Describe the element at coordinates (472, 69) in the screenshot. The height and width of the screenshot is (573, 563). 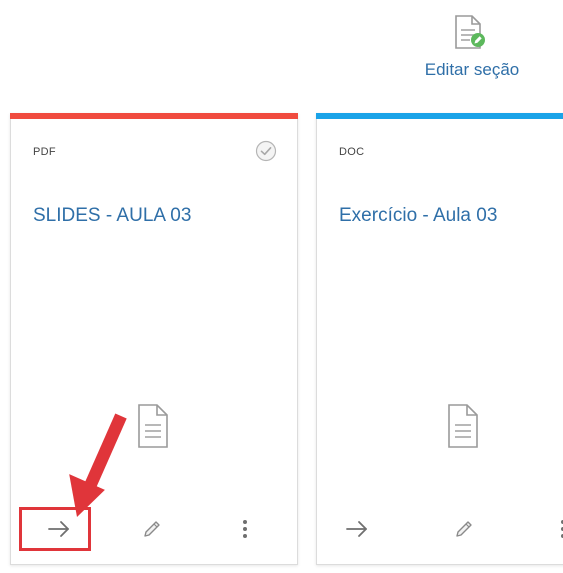
I see `edit-section-label: Editar seção` at that location.